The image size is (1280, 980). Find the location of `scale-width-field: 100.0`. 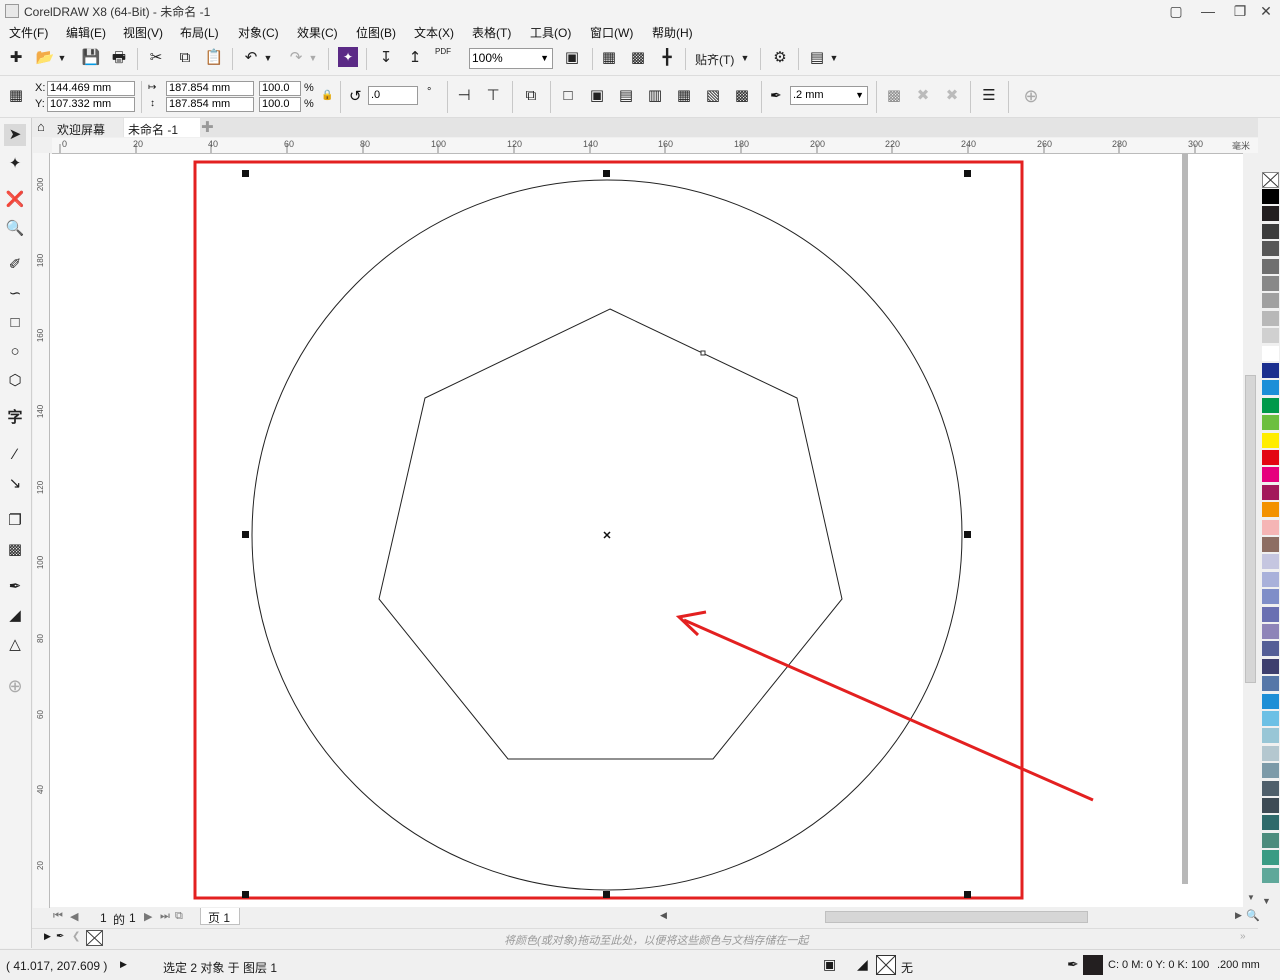

scale-width-field: 100.0 is located at coordinates (280, 88).